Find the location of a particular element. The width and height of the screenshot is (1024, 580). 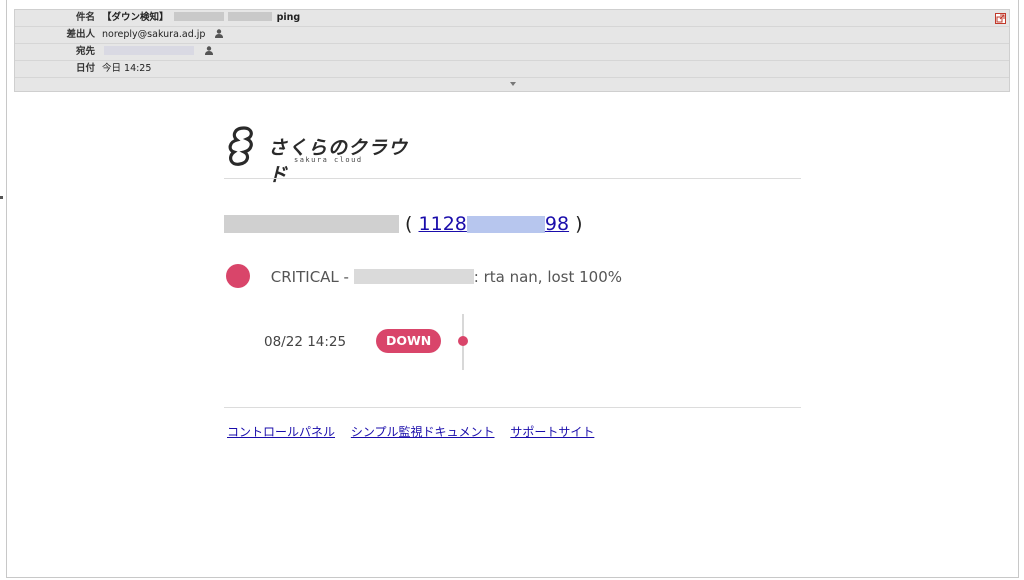

critical-dot-icon is located at coordinates (238, 276).